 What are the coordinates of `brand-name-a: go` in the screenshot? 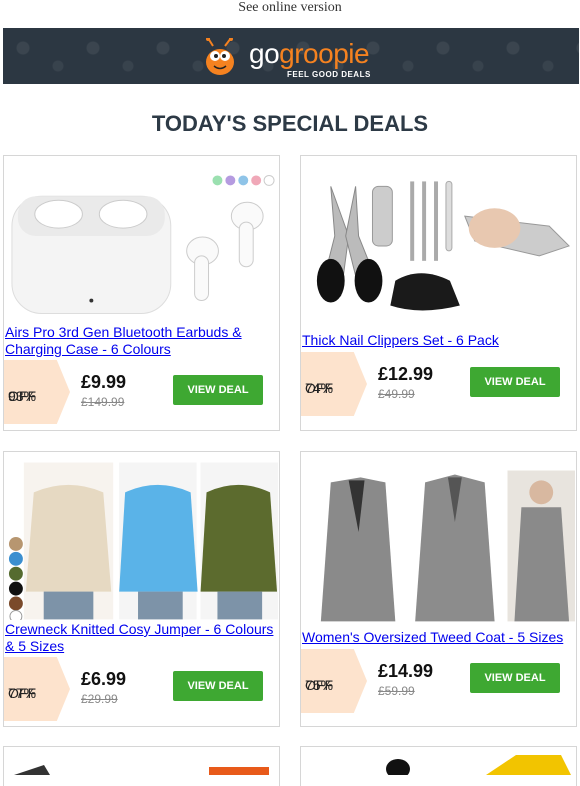 It's located at (264, 53).